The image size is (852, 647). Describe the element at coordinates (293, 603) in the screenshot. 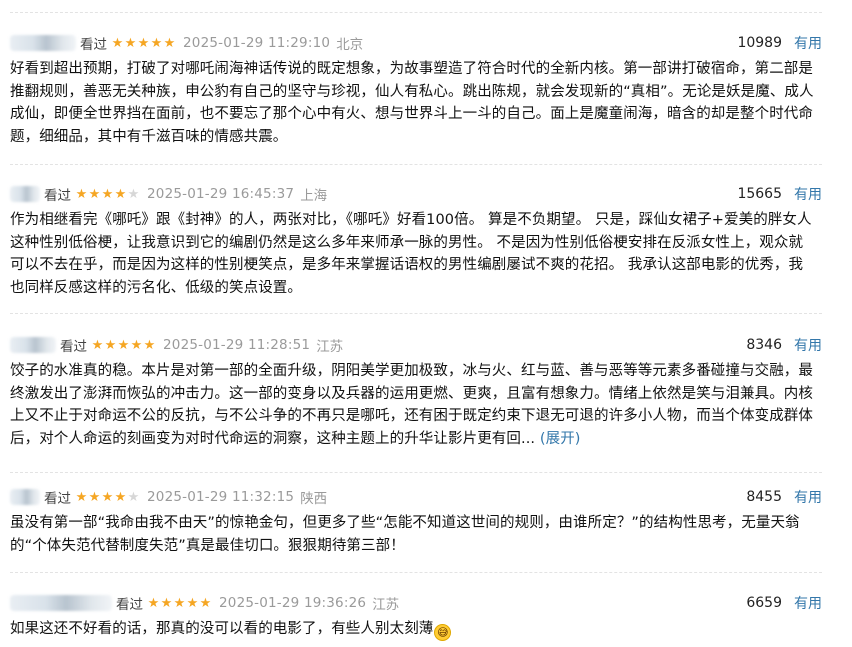

I see `review-time: 2025-01-29 19:36:26` at that location.